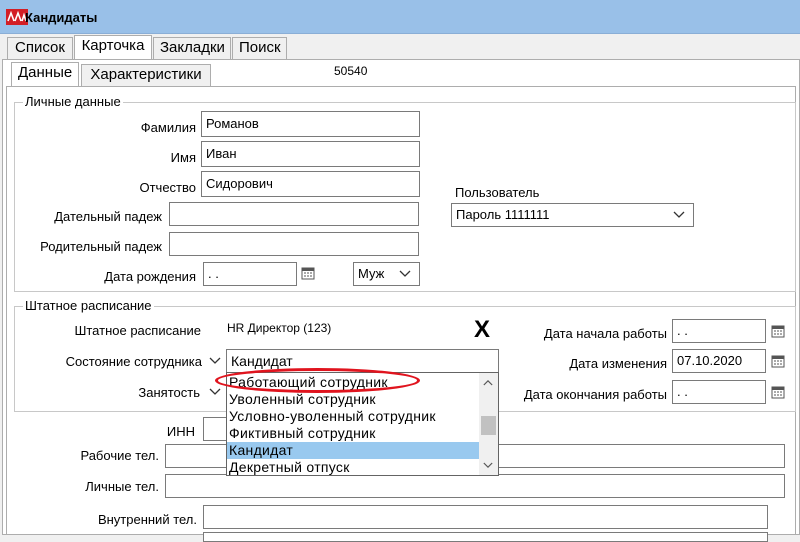  I want to click on last-name-field: Романов, so click(310, 124).